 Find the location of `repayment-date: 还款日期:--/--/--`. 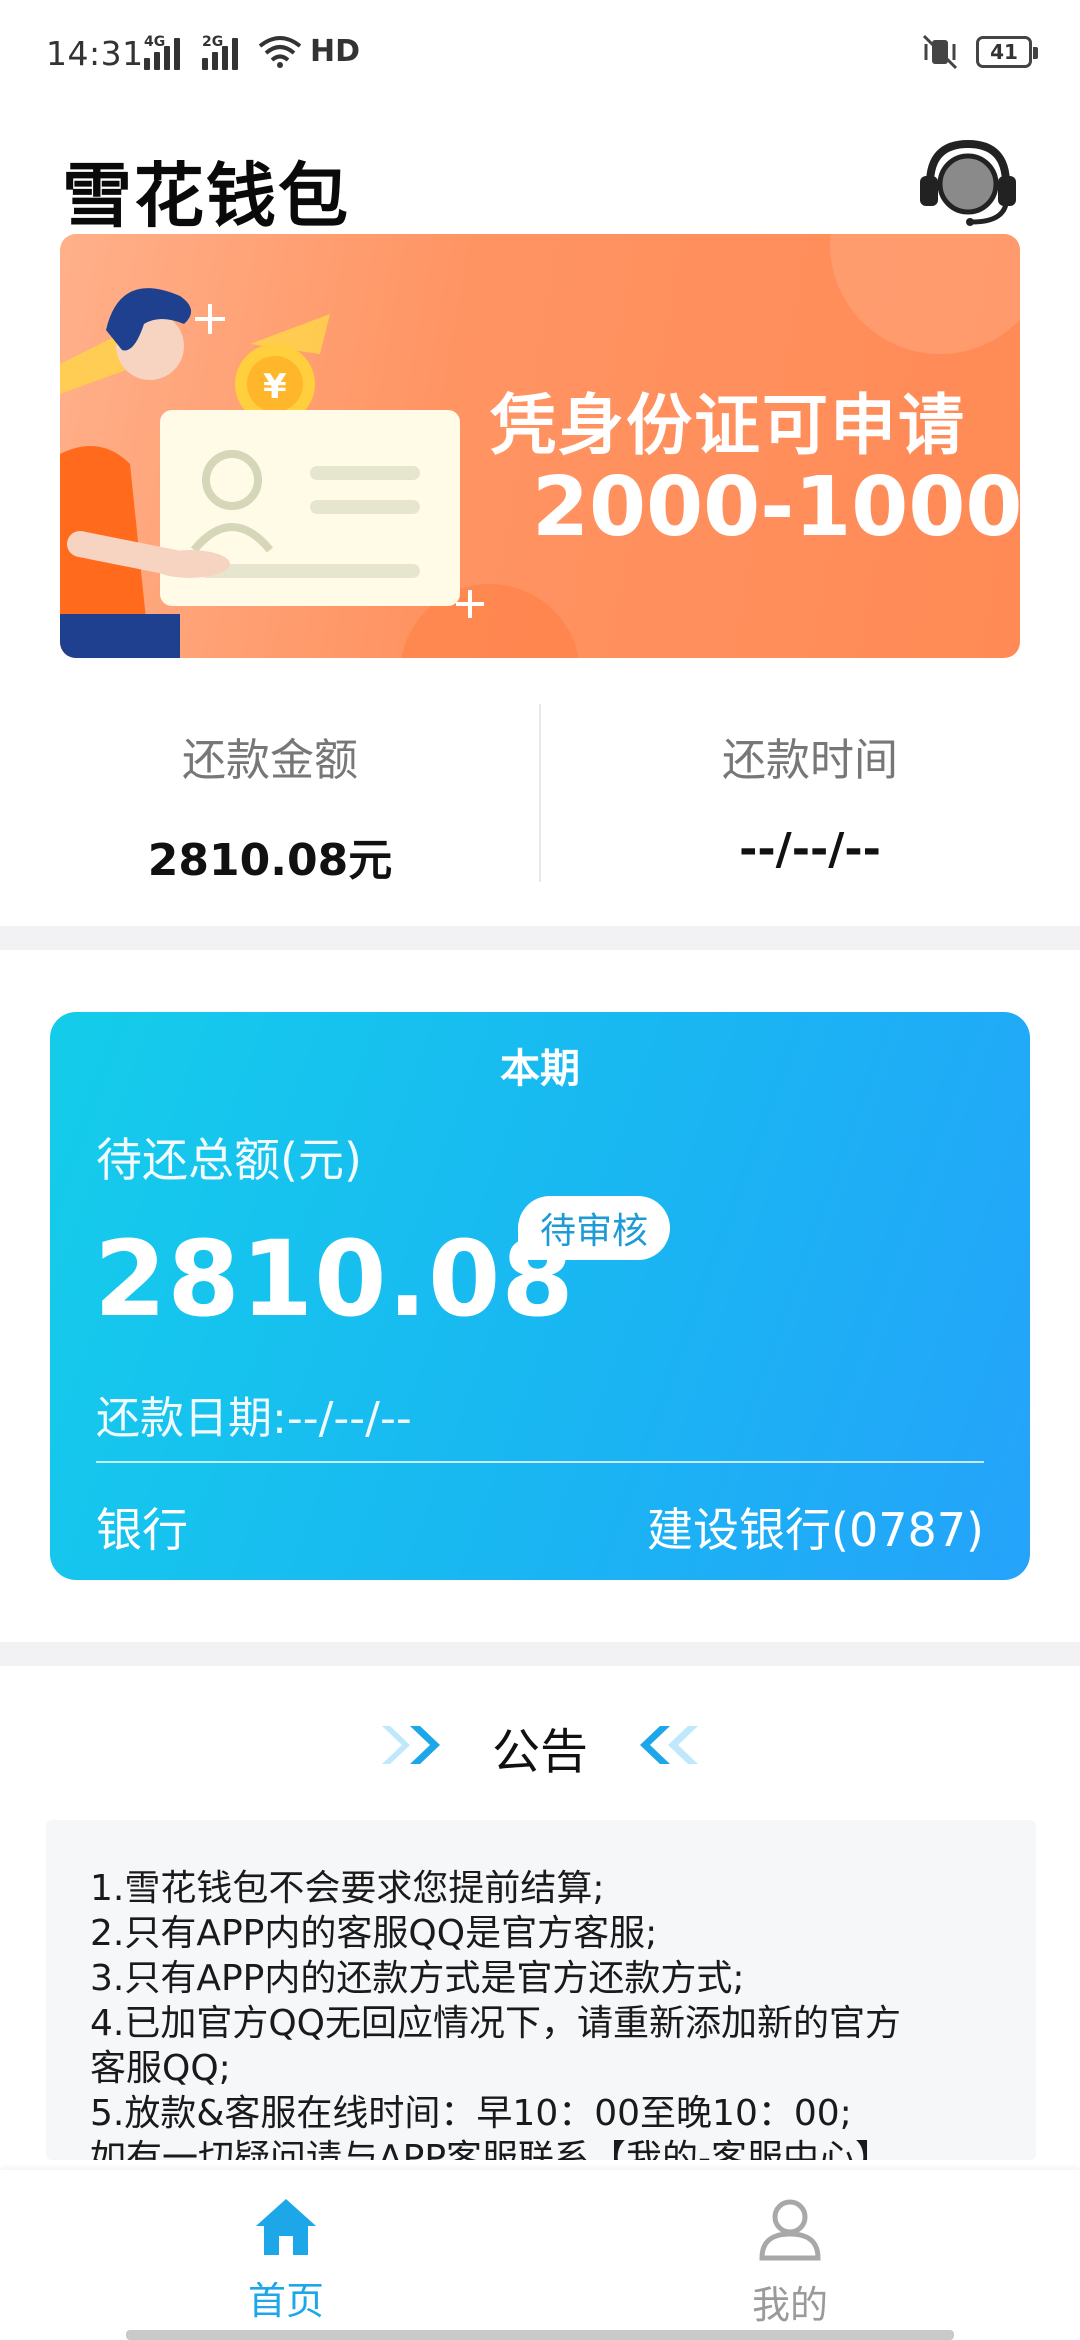

repayment-date: 还款日期:--/--/-- is located at coordinates (254, 1418).